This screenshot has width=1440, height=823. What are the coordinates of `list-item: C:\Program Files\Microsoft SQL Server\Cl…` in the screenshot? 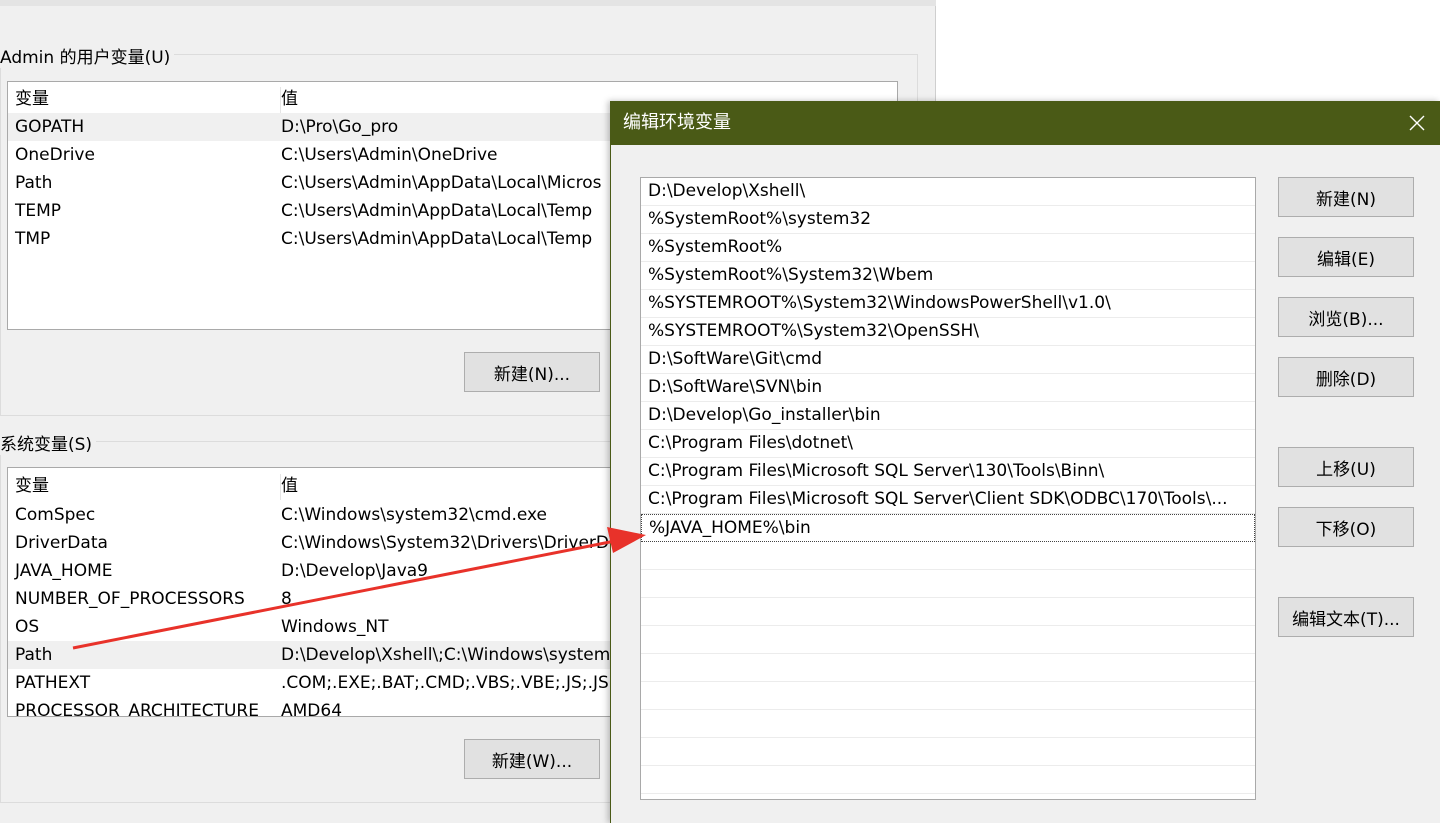 It's located at (948, 500).